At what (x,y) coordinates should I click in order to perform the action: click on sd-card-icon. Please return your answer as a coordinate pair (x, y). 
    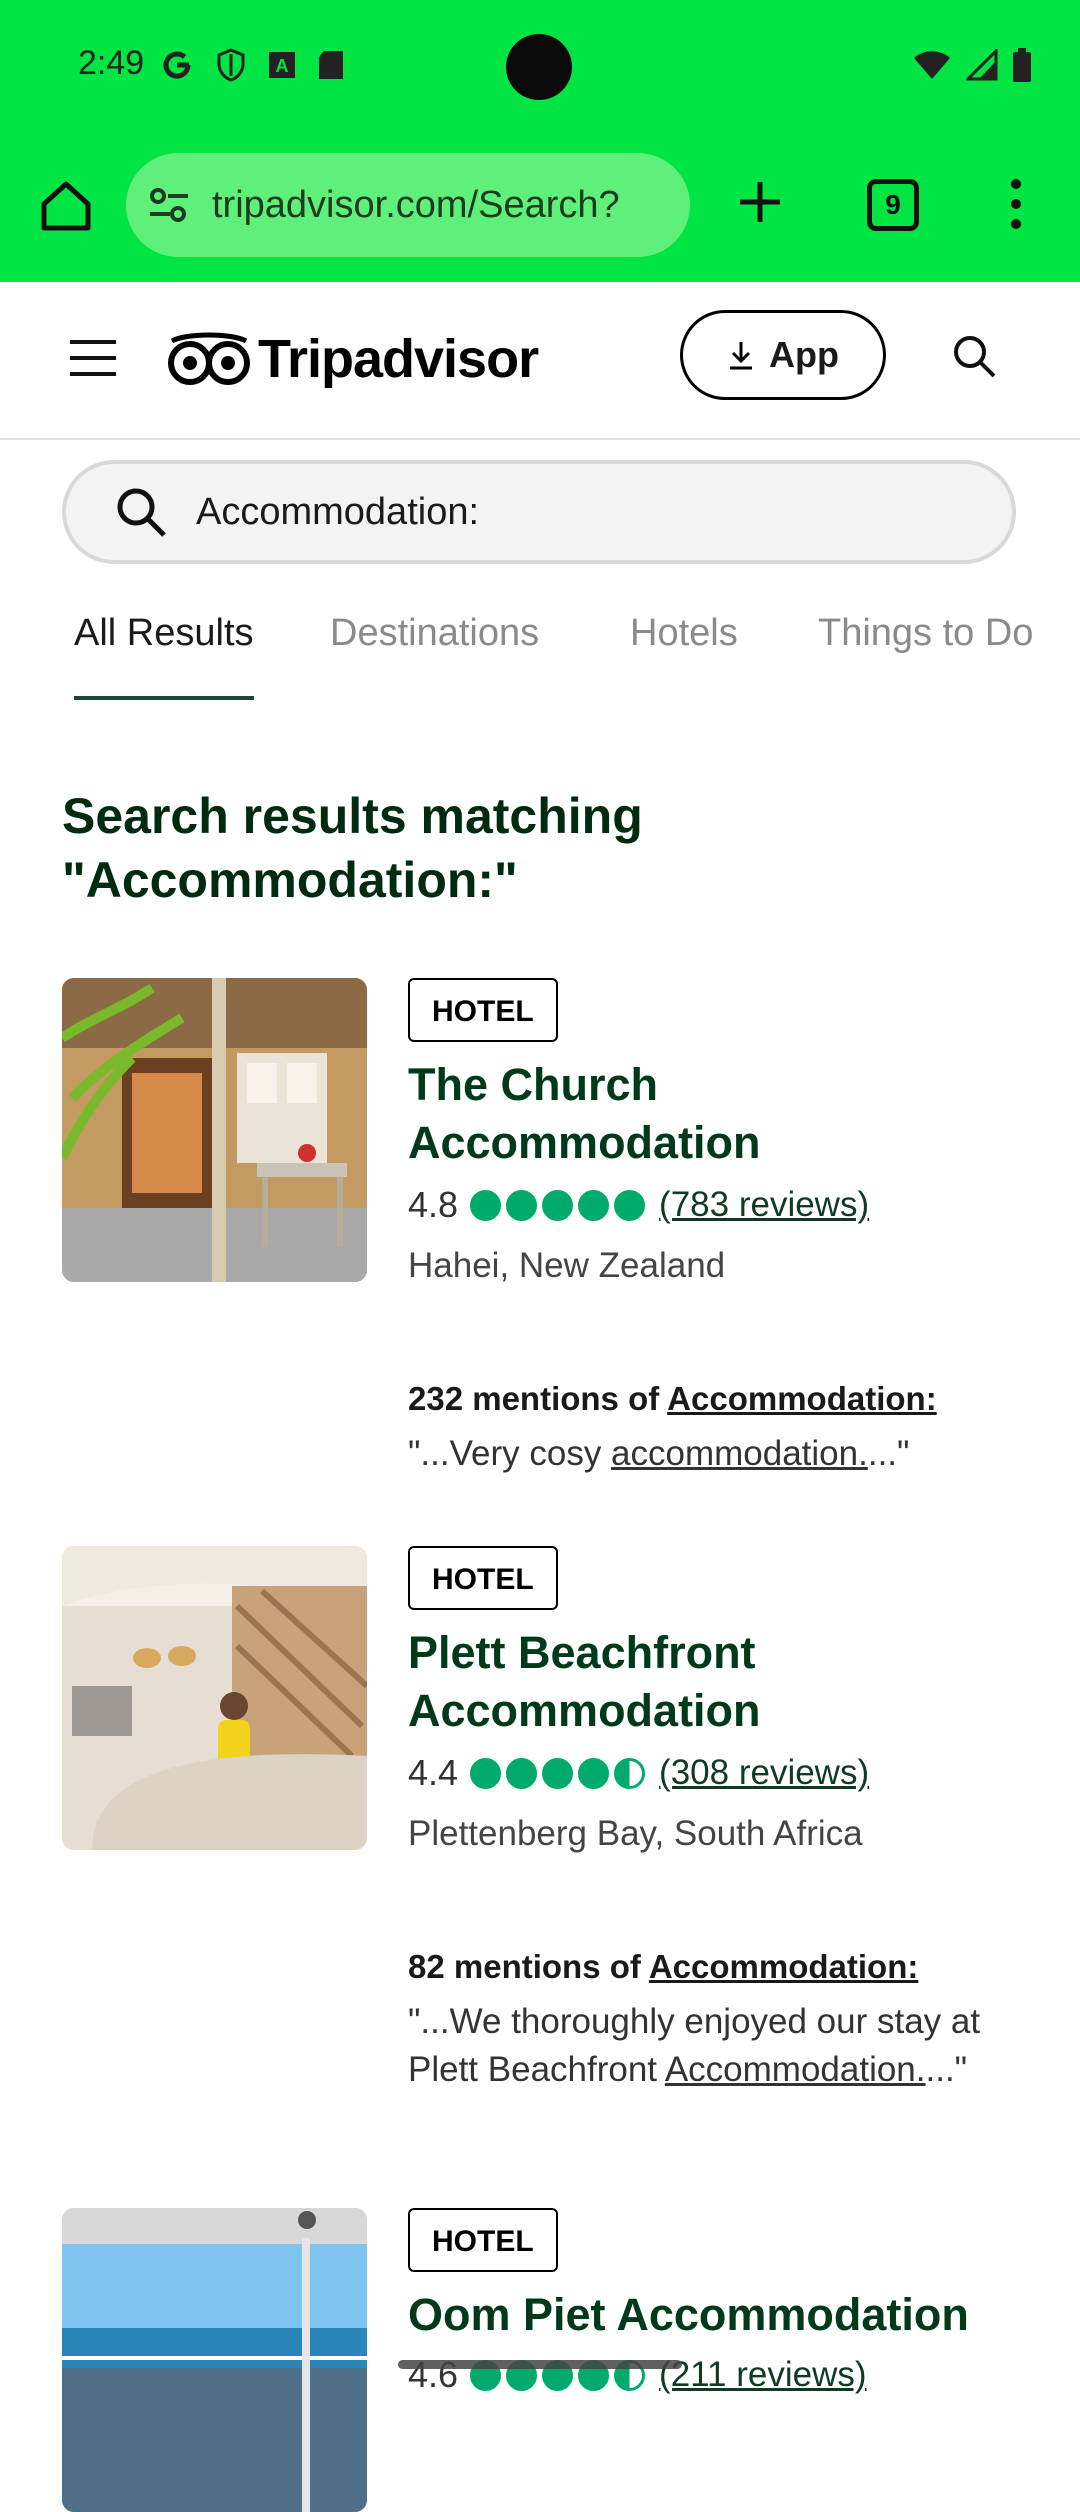
    Looking at the image, I should click on (331, 65).